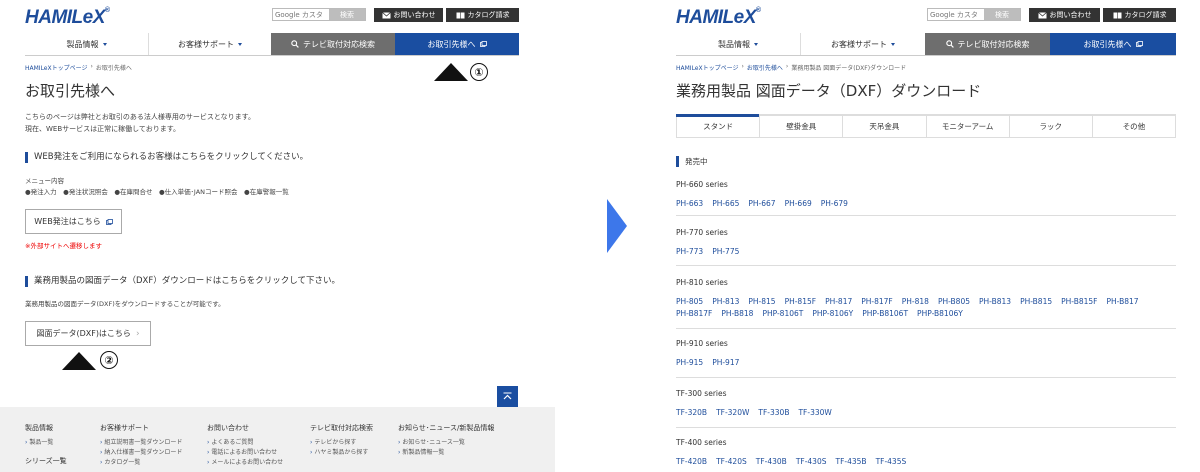  Describe the element at coordinates (954, 302) in the screenshot. I see `product-link: PH-B805` at that location.